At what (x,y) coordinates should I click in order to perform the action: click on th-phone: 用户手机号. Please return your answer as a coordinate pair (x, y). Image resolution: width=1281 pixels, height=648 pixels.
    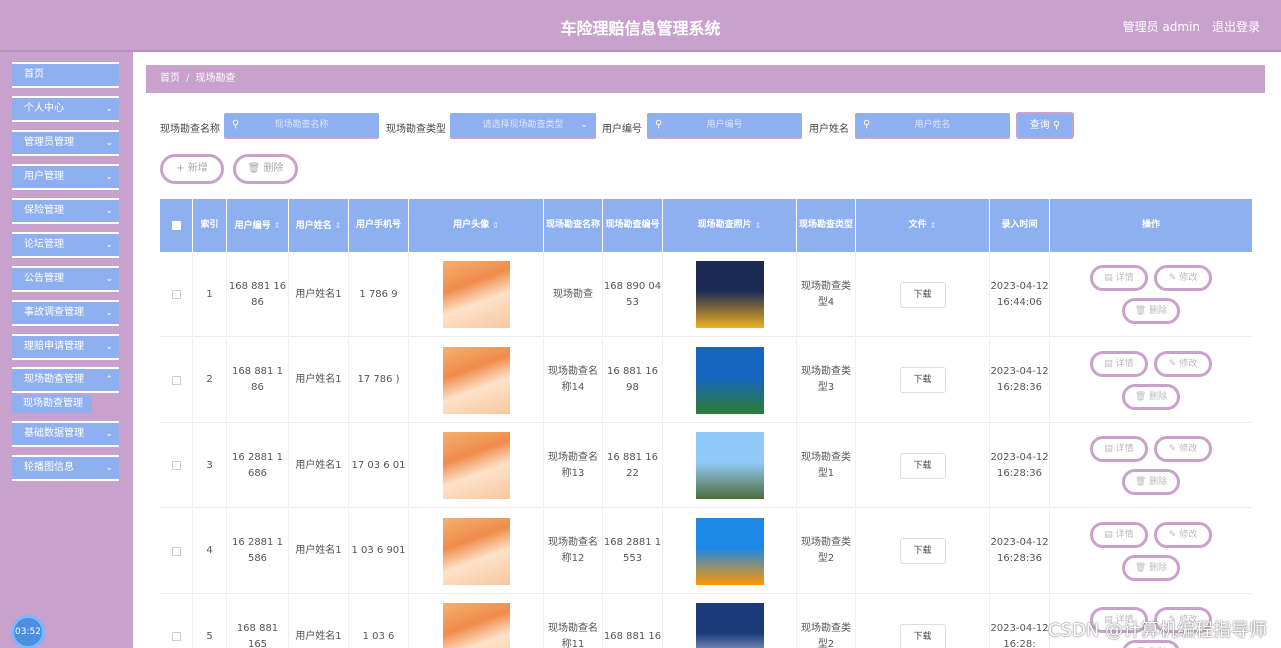
    Looking at the image, I should click on (379, 225).